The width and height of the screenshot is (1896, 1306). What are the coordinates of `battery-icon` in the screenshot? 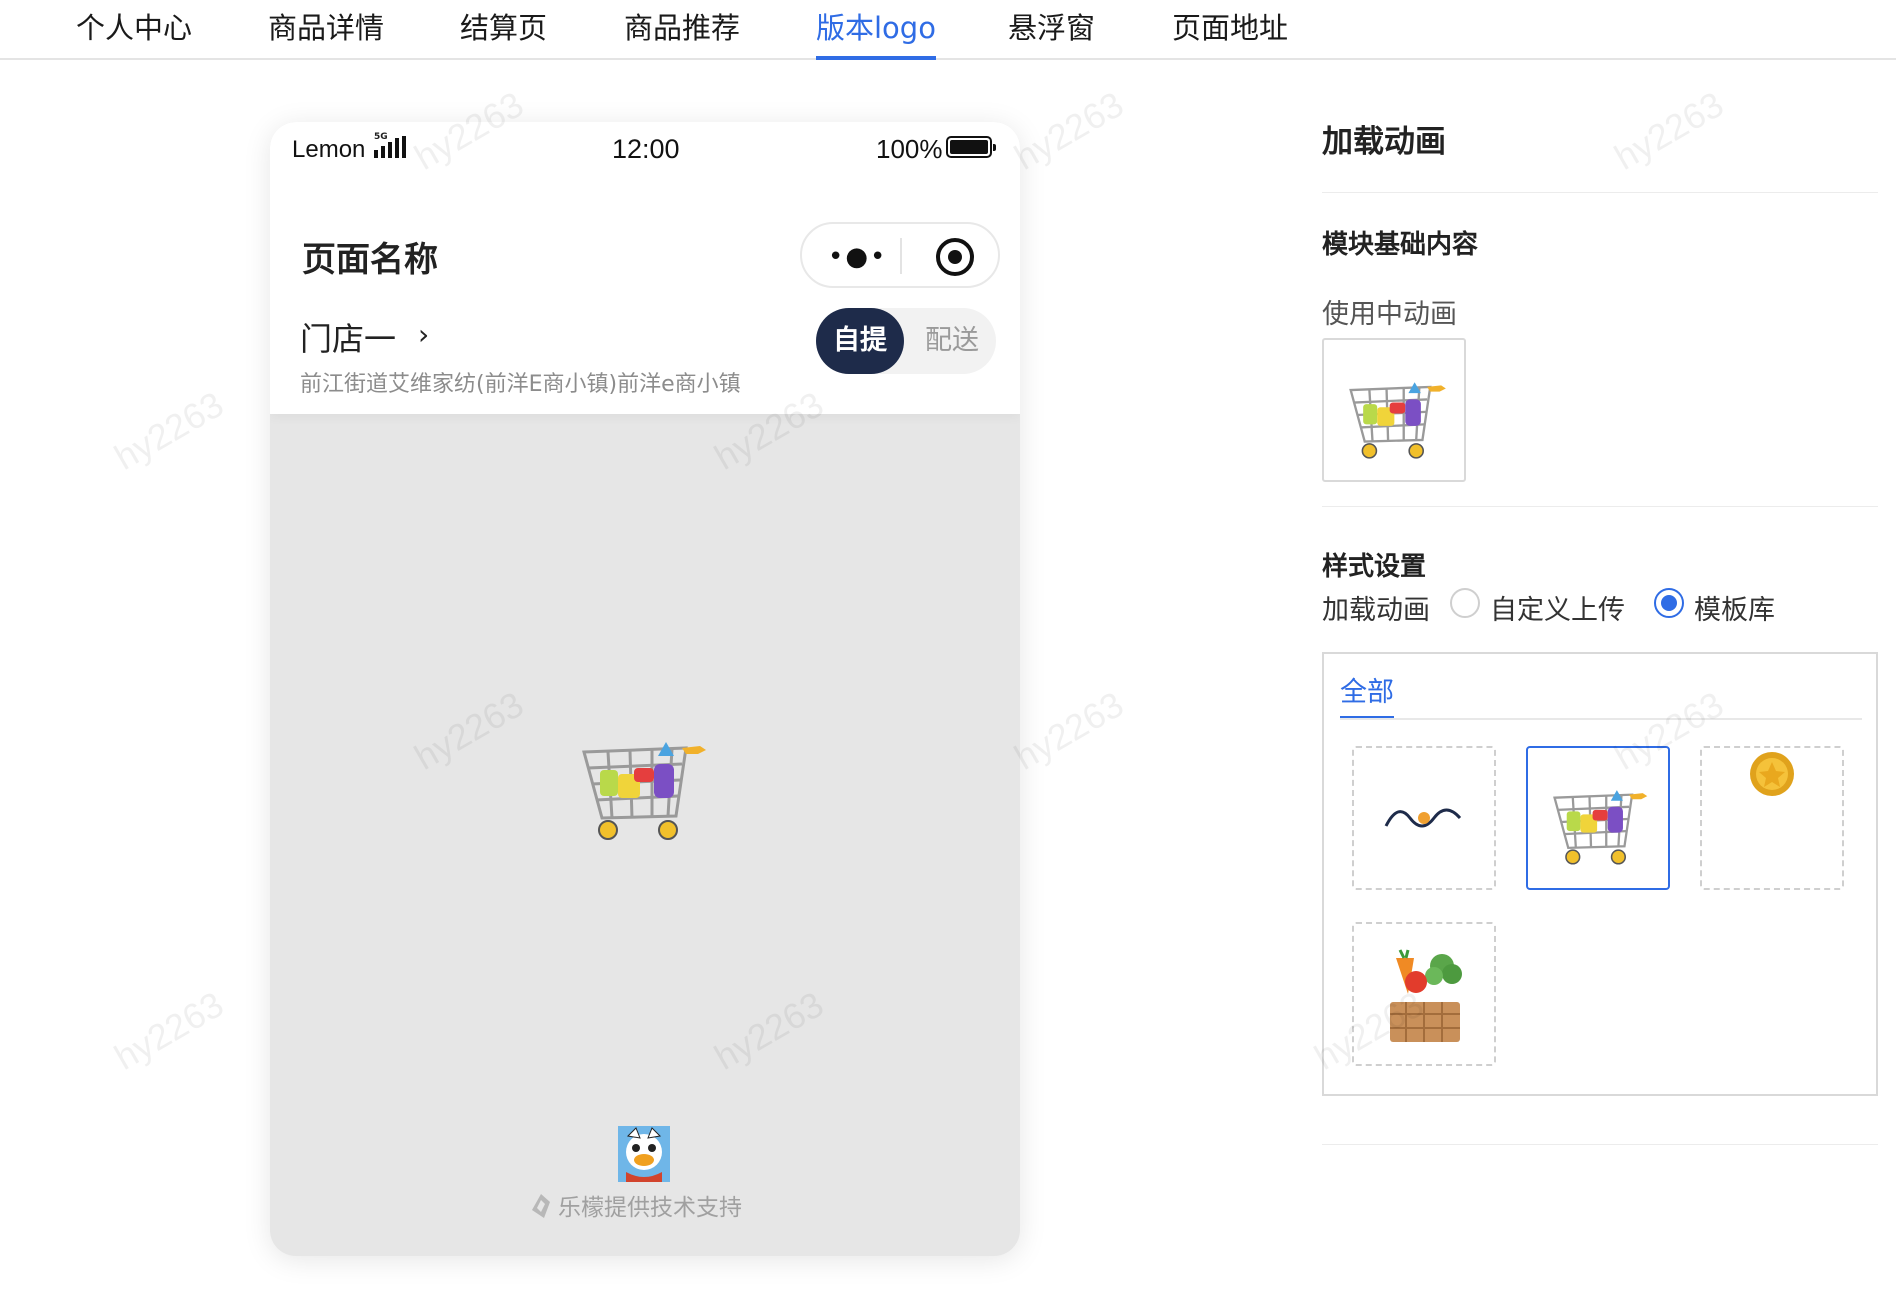 It's located at (971, 147).